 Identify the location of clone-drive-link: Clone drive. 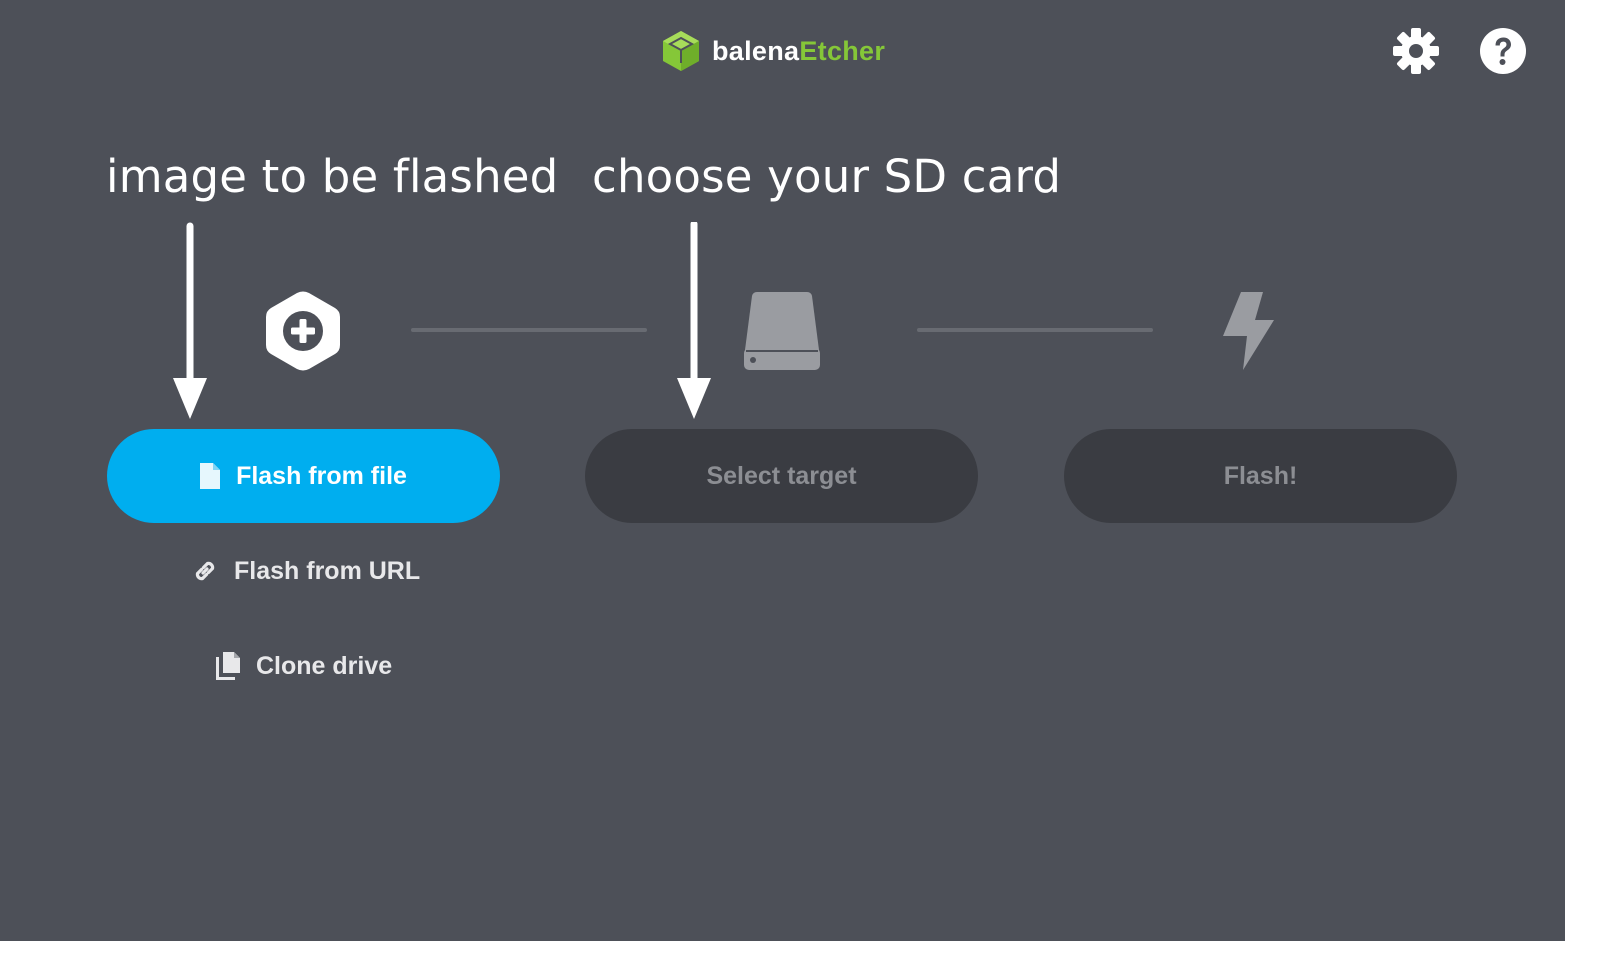
(304, 666).